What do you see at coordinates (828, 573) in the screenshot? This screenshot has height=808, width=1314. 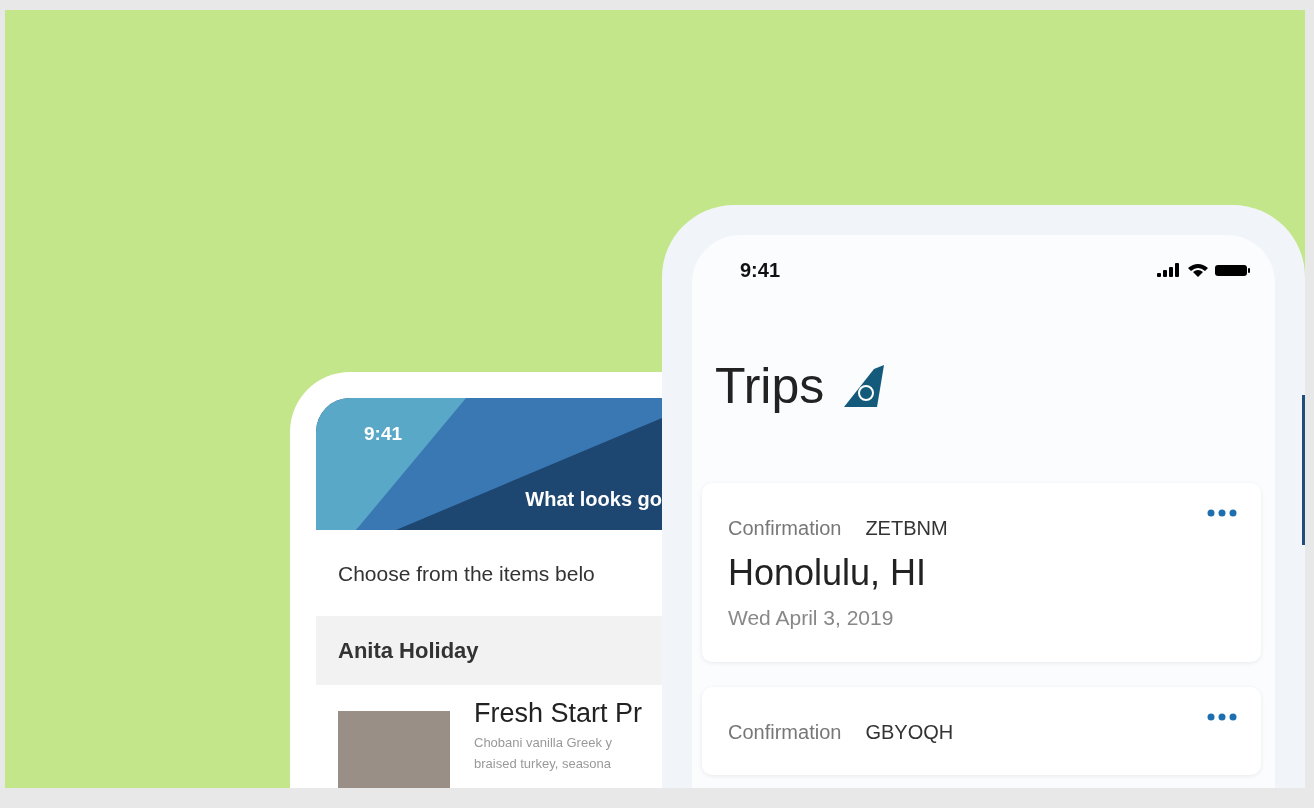 I see `trip-destination: Honolulu, HI` at bounding box center [828, 573].